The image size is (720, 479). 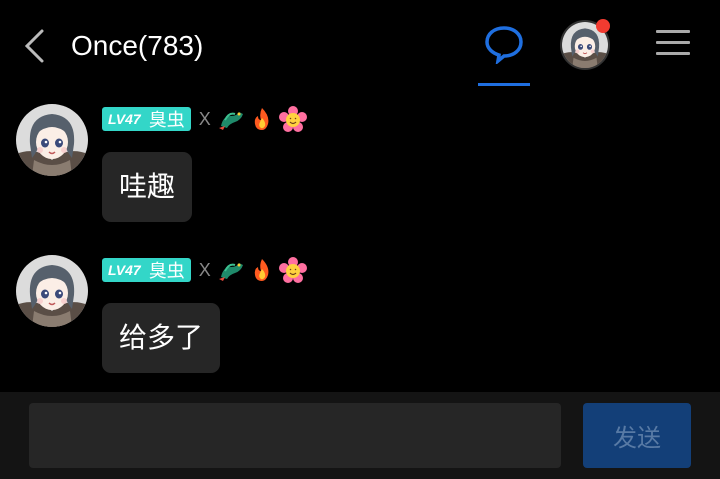 I want to click on chat-bubble-icon, so click(x=504, y=45).